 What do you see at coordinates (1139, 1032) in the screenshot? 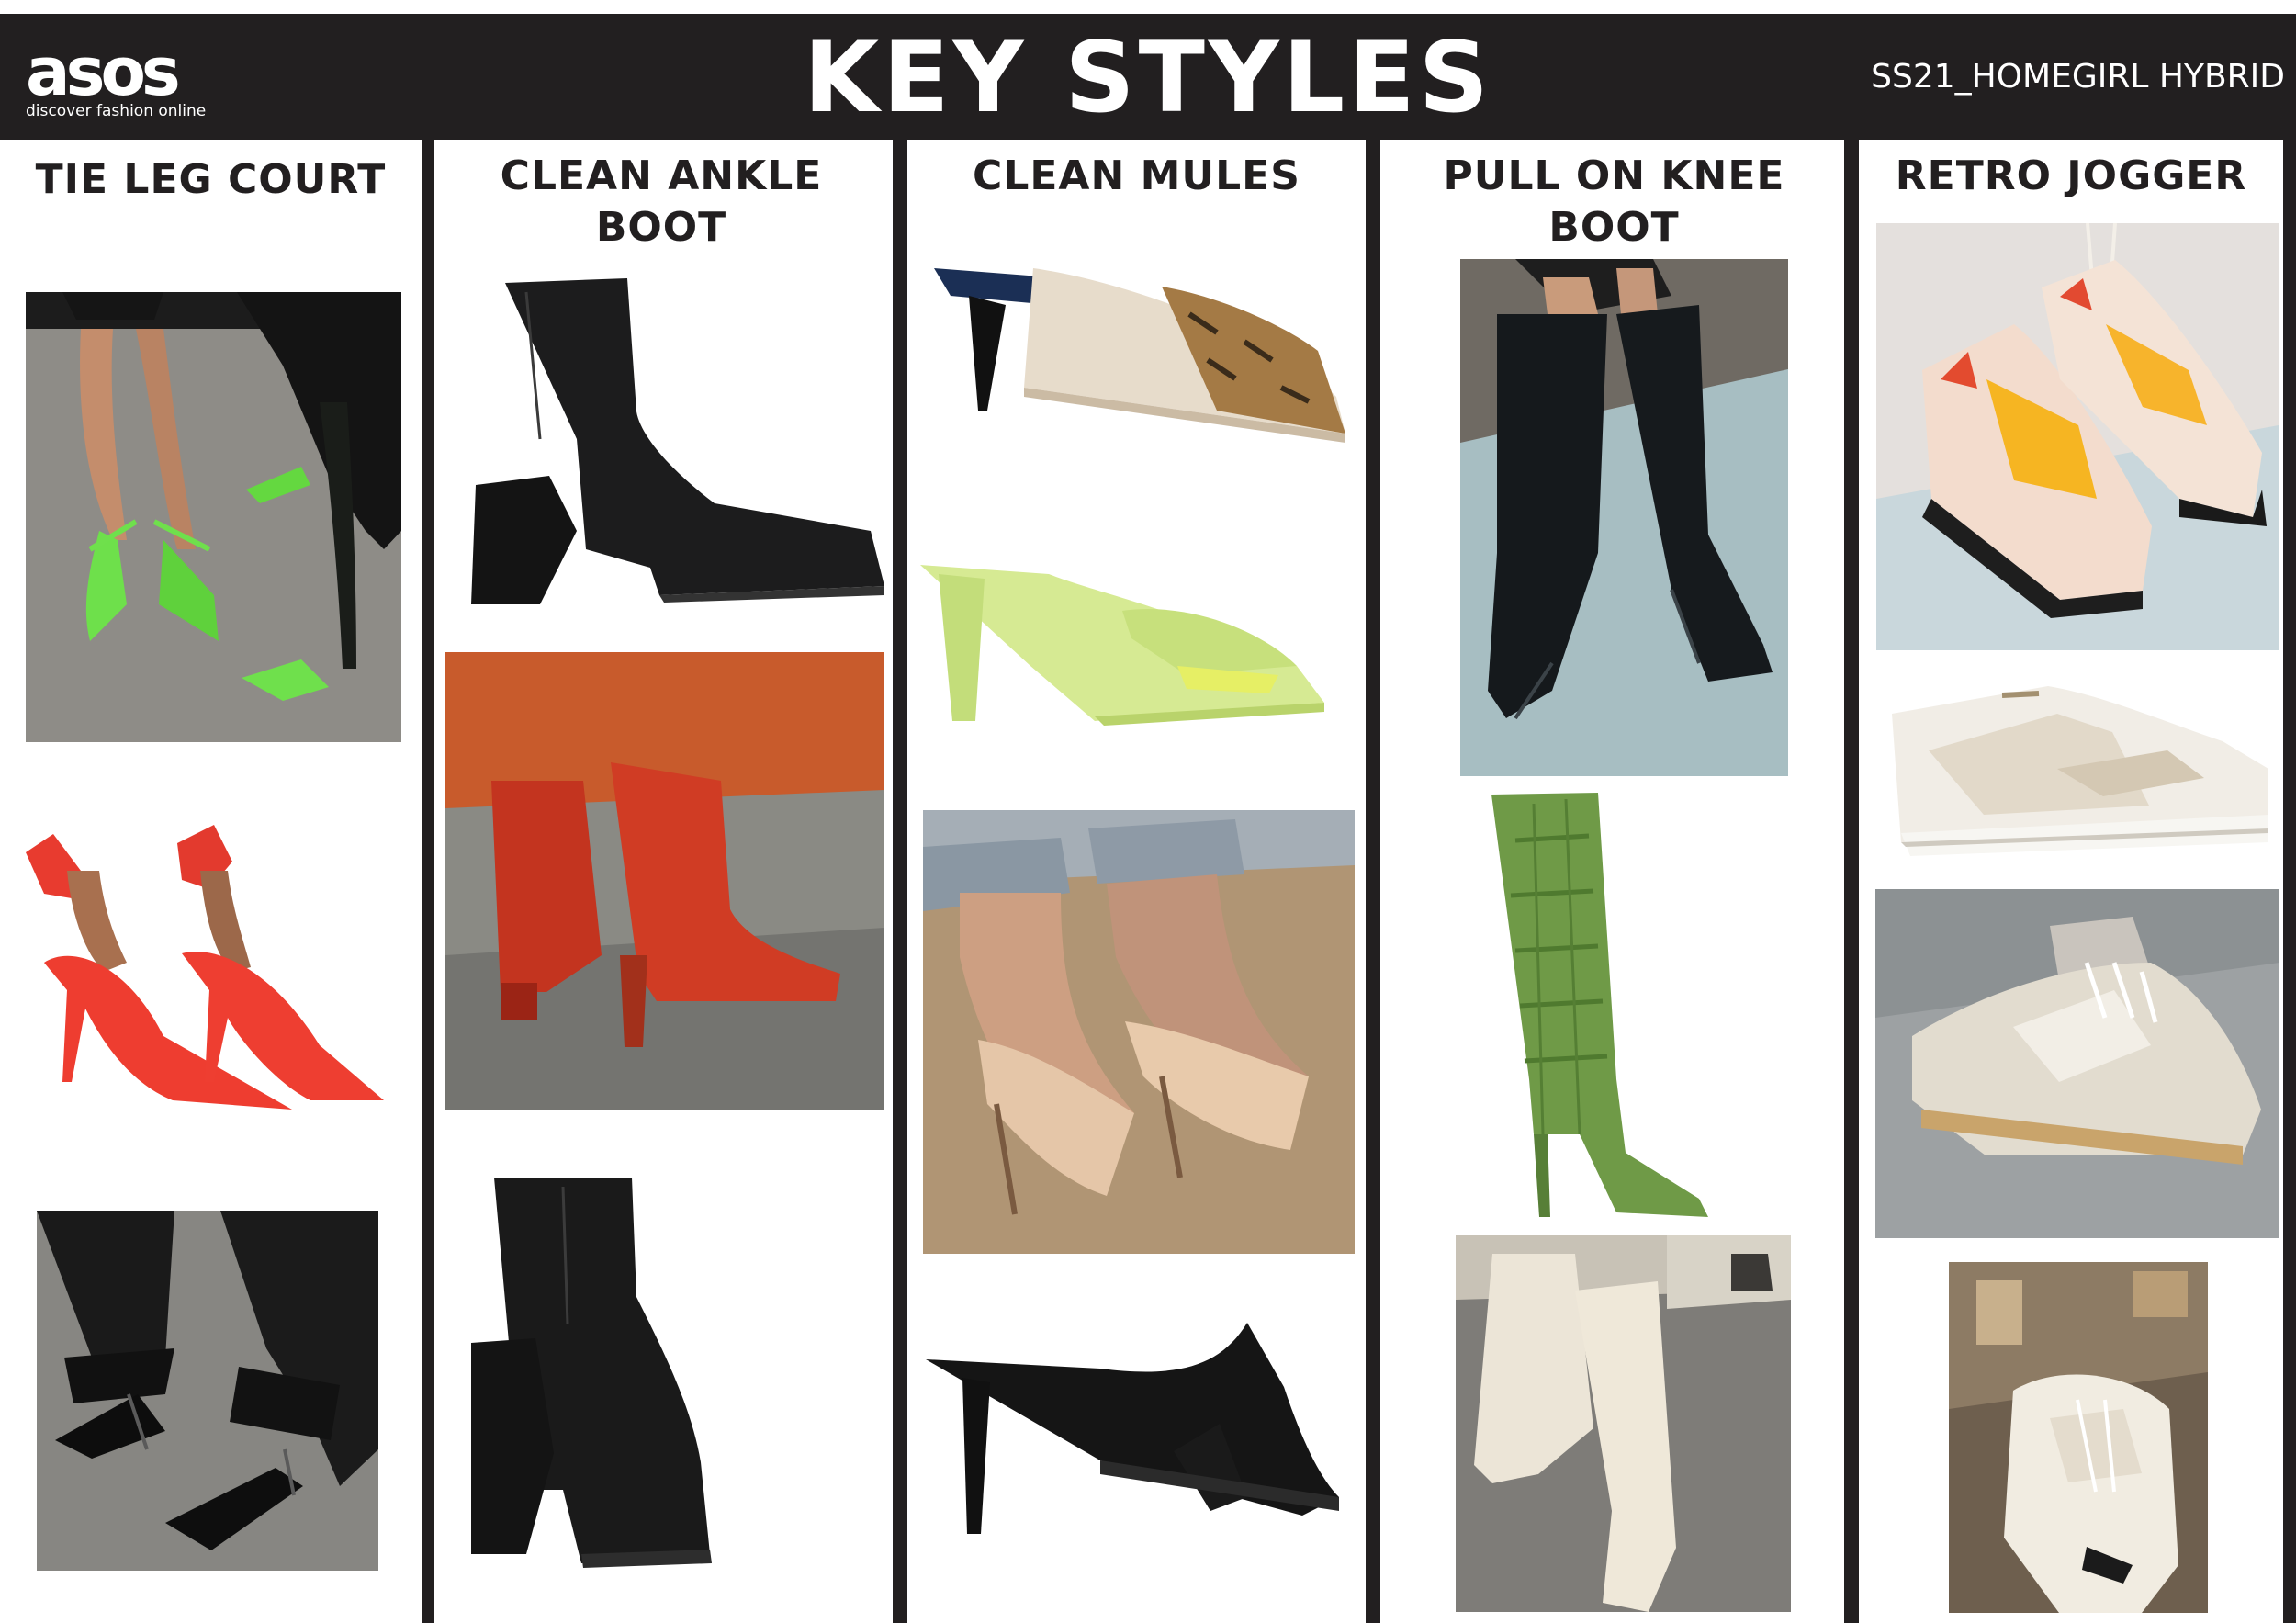
I see `nude-mules-on-feet-photo` at bounding box center [1139, 1032].